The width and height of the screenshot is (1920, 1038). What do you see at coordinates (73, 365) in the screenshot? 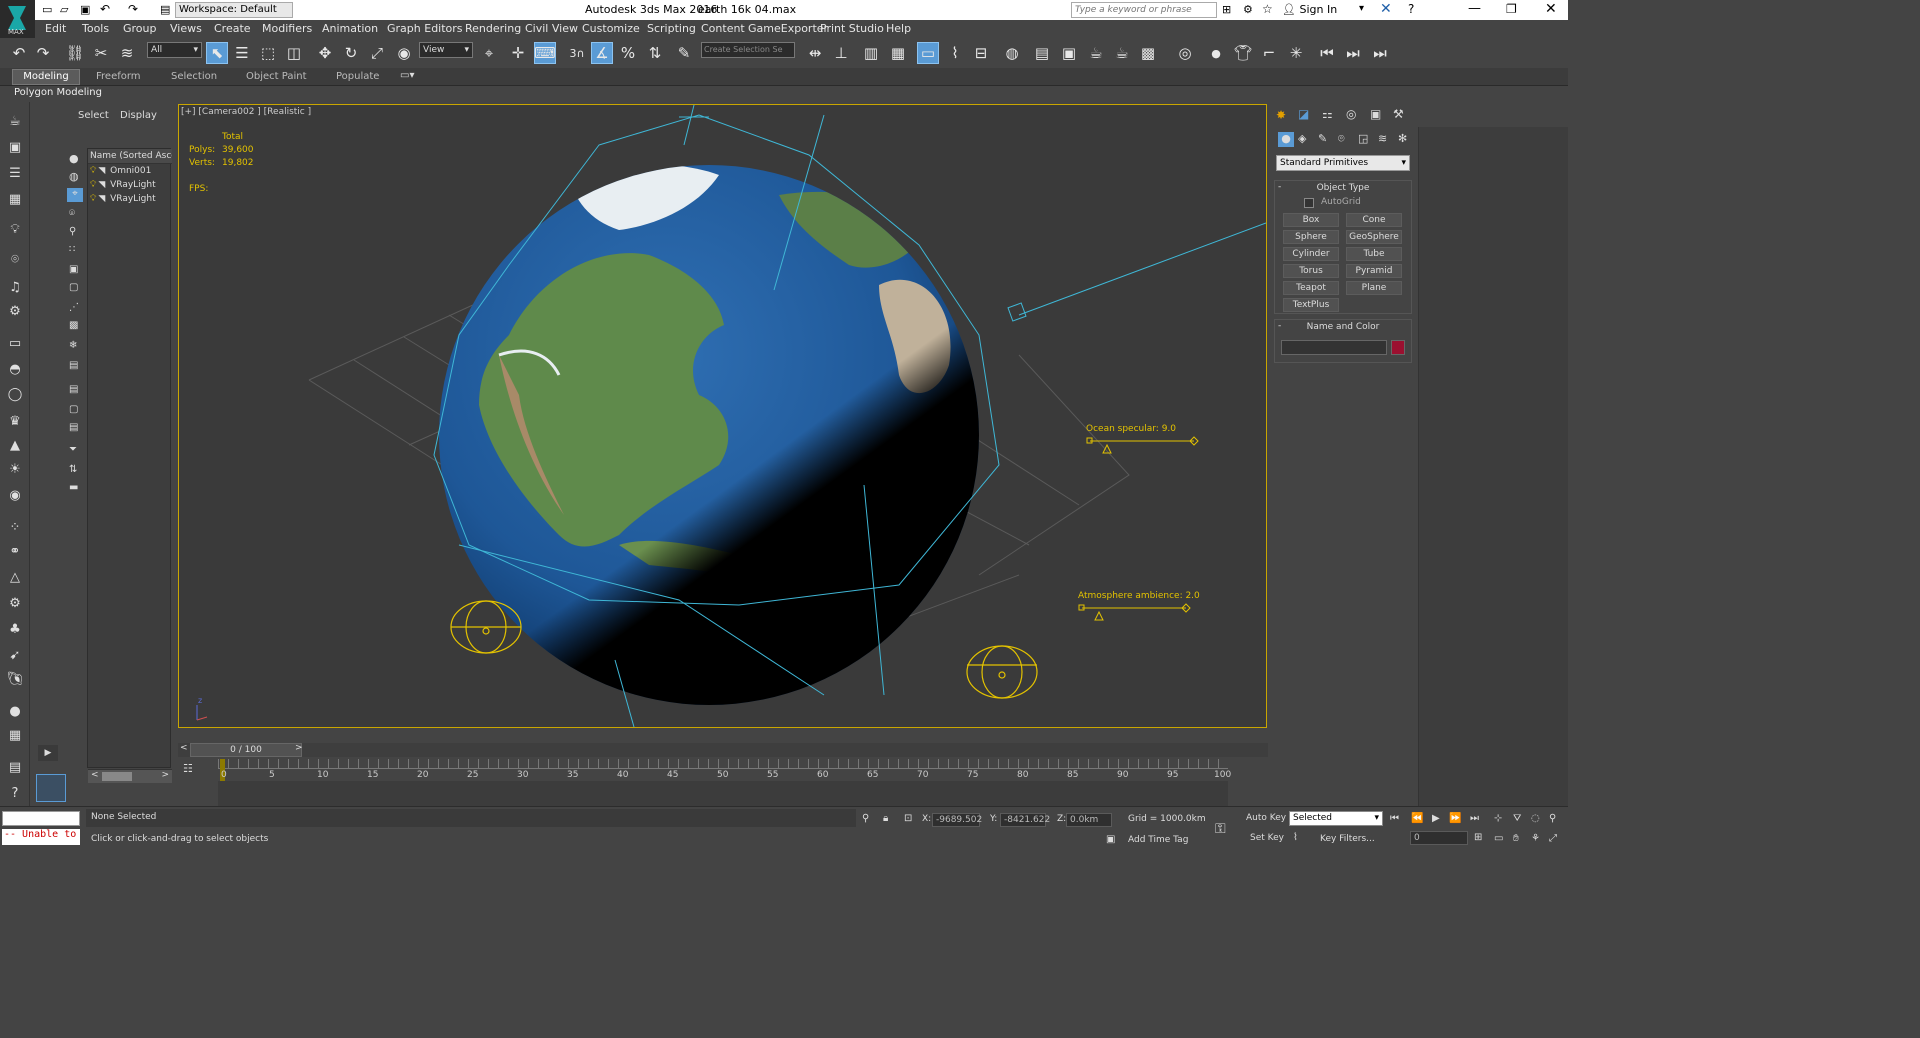
I see `display-hidden-icon: ▤` at bounding box center [73, 365].